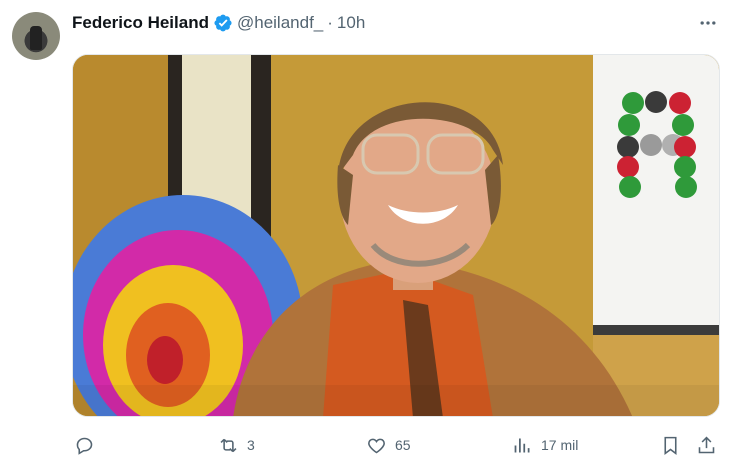  What do you see at coordinates (403, 445) in the screenshot?
I see `like-count: 65` at bounding box center [403, 445].